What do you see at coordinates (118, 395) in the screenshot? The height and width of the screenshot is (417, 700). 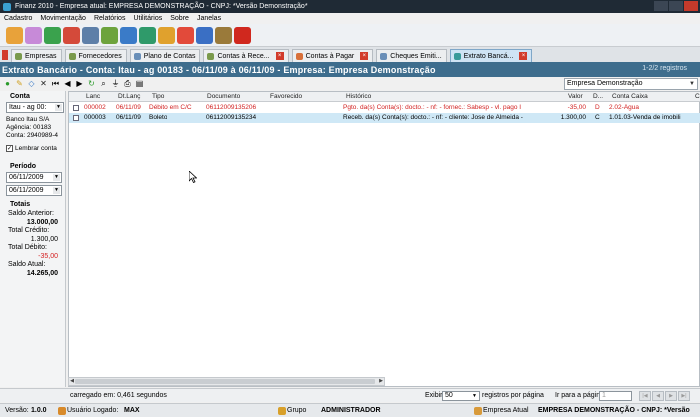 I see `load-time: carregado em: 0,461 segundos` at bounding box center [118, 395].